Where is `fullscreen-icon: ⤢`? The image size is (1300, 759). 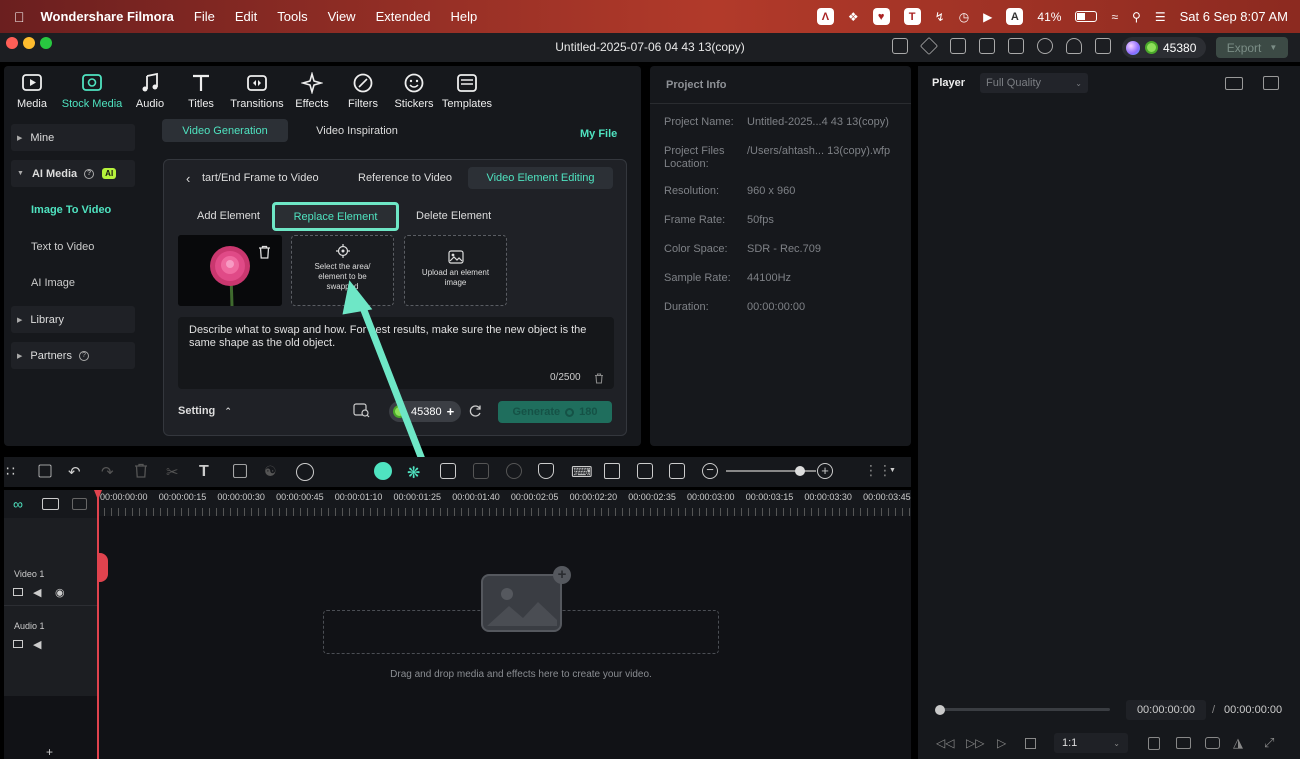
fullscreen-icon: ⤢ is located at coordinates (1269, 743).